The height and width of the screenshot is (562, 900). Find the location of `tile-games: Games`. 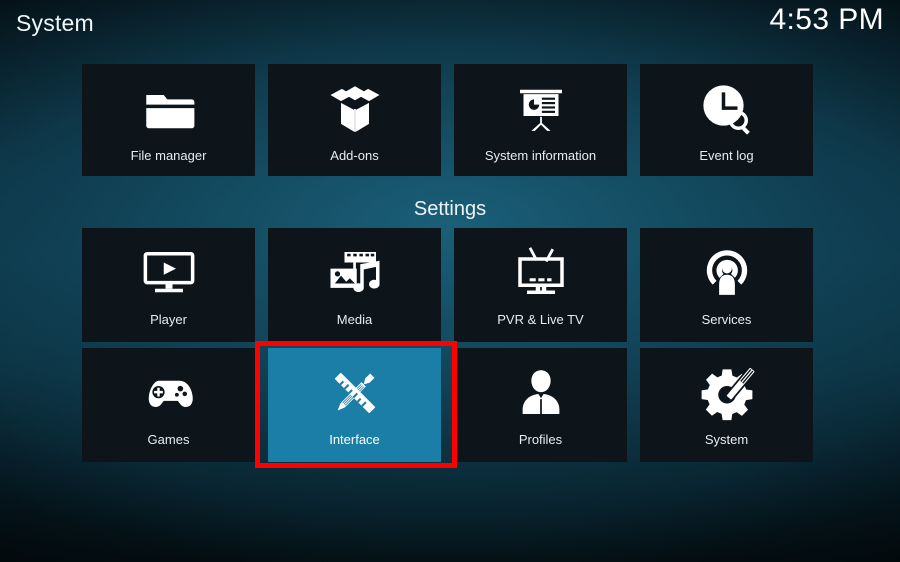

tile-games: Games is located at coordinates (168, 405).